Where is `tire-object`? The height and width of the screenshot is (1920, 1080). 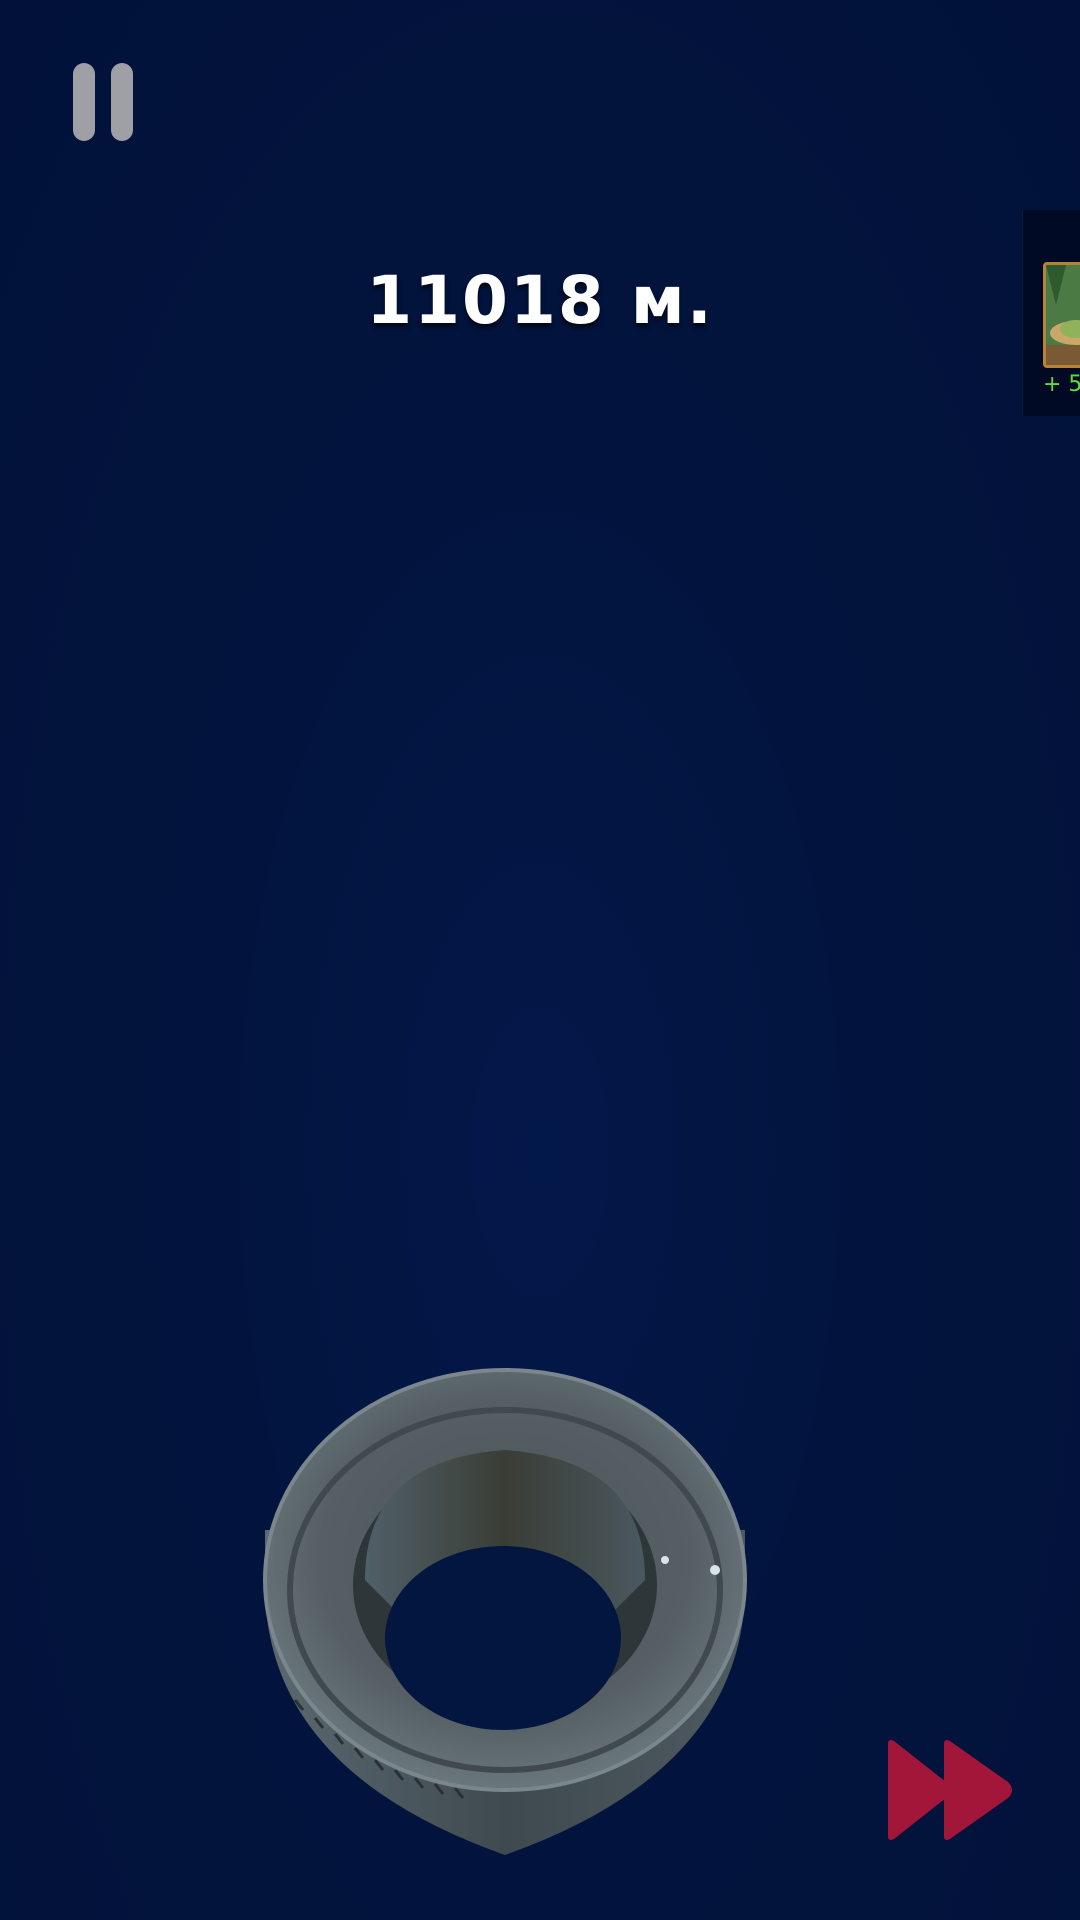 tire-object is located at coordinates (505, 1600).